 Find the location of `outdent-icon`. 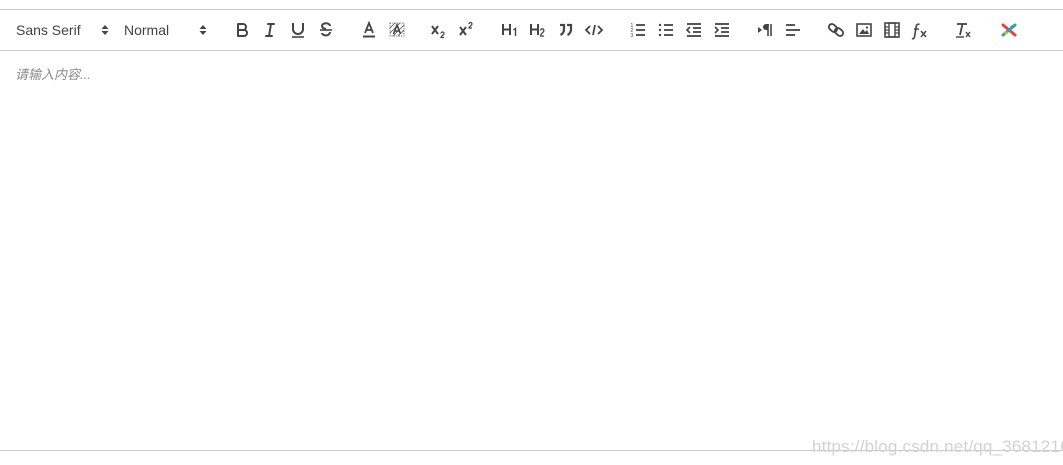

outdent-icon is located at coordinates (693, 30).